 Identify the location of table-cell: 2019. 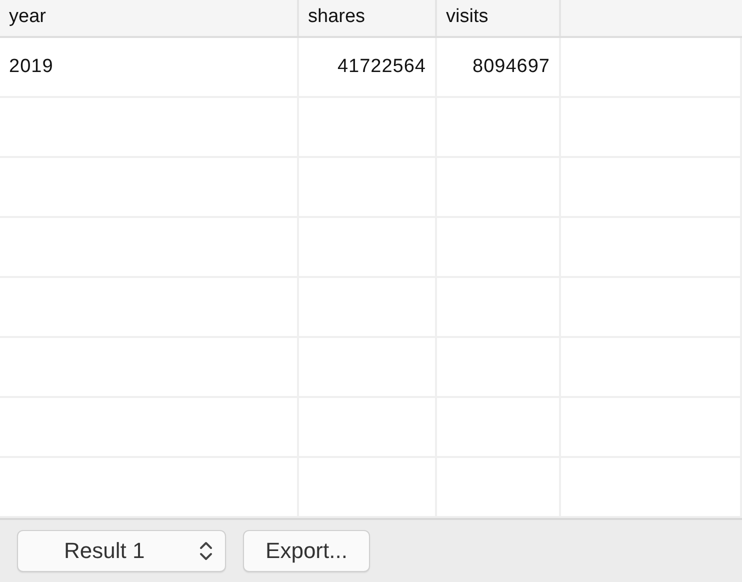
(149, 67).